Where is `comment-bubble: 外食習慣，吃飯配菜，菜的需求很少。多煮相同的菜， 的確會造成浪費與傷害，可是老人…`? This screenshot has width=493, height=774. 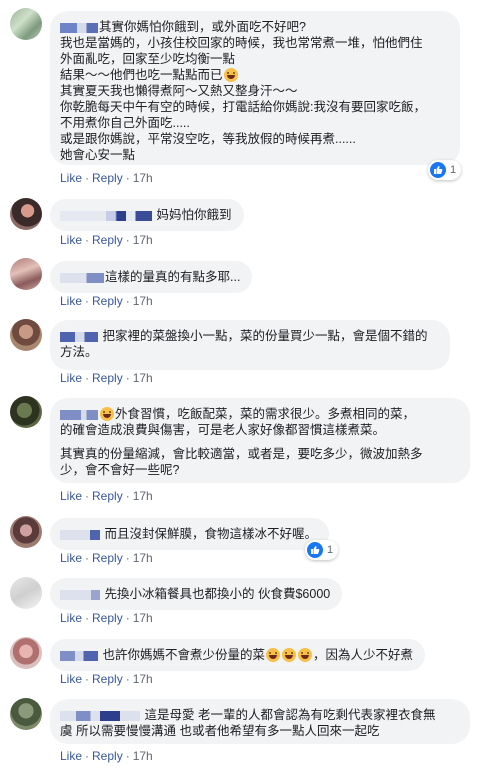
comment-bubble: 外食習慣，吃飯配菜，菜的需求很少。多煮相同的菜， 的確會造成浪費與傷害，可是老人… is located at coordinates (260, 440).